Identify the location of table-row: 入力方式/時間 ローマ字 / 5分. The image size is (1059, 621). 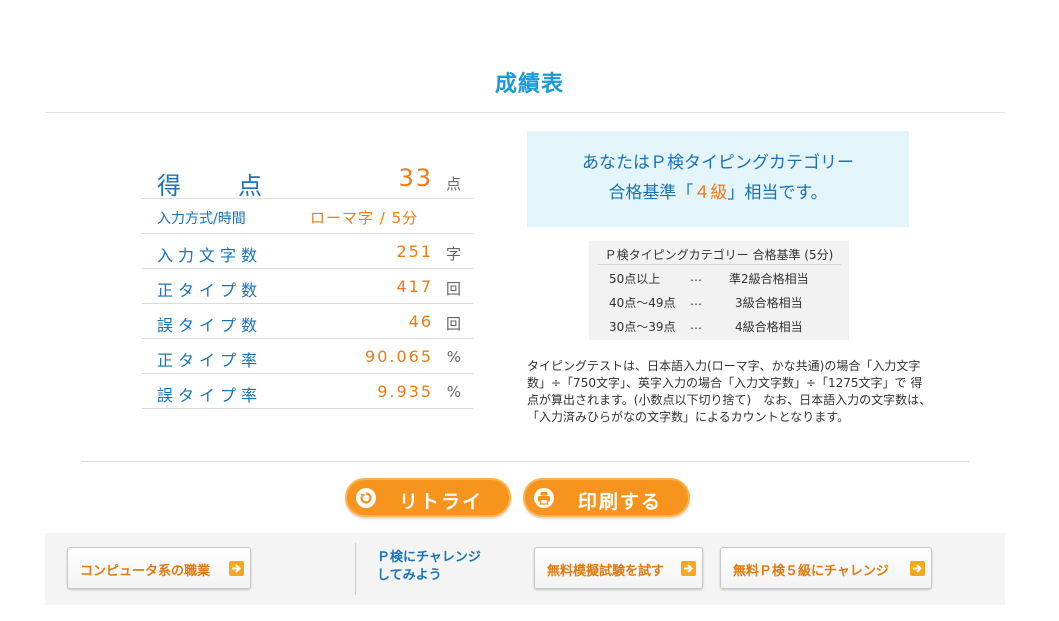
(307, 216).